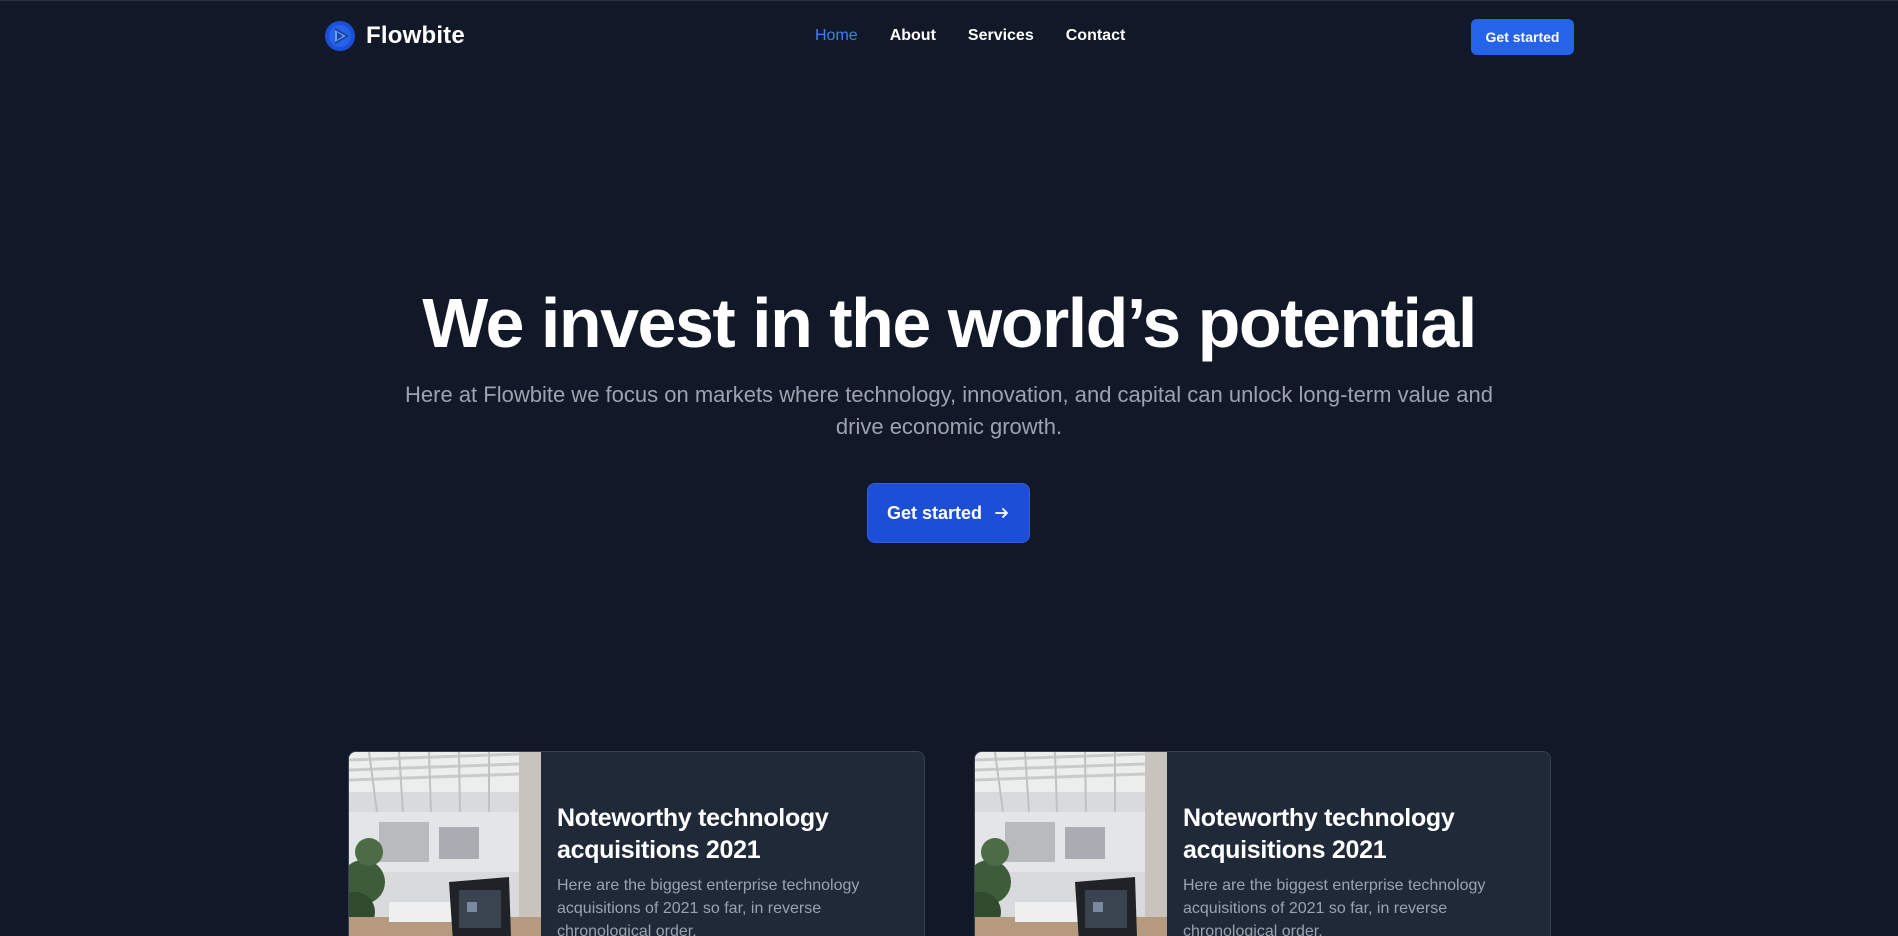 This screenshot has height=936, width=1898. I want to click on nav-links: Home About Services Contact, so click(970, 36).